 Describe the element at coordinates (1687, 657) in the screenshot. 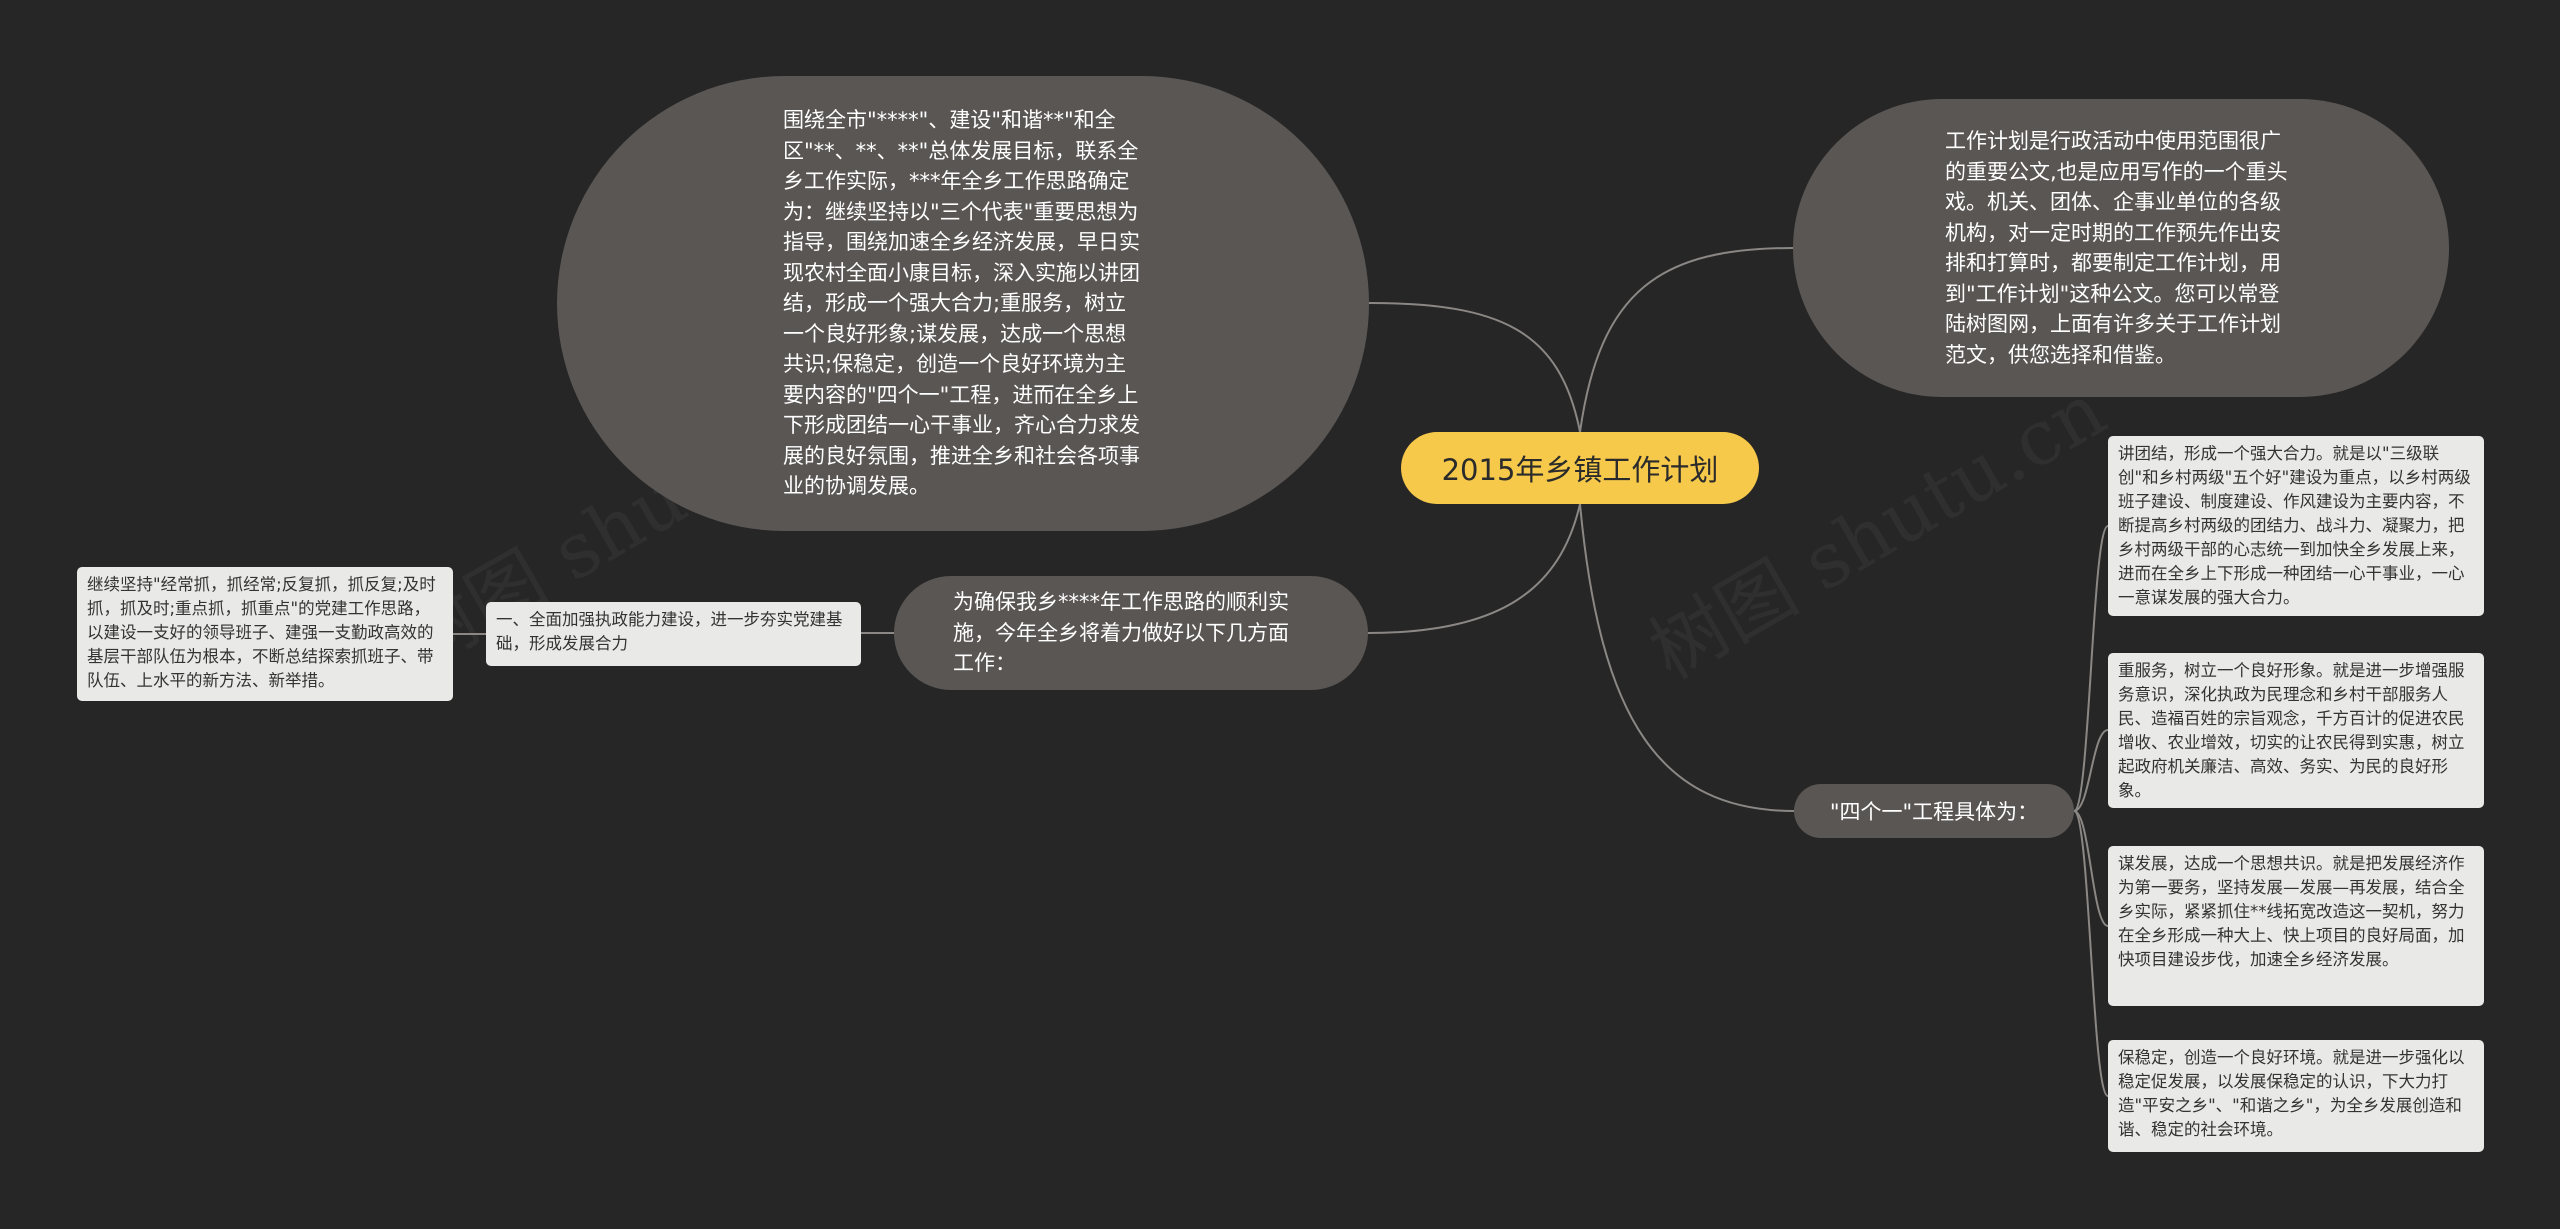

I see `link-center-to-four` at that location.